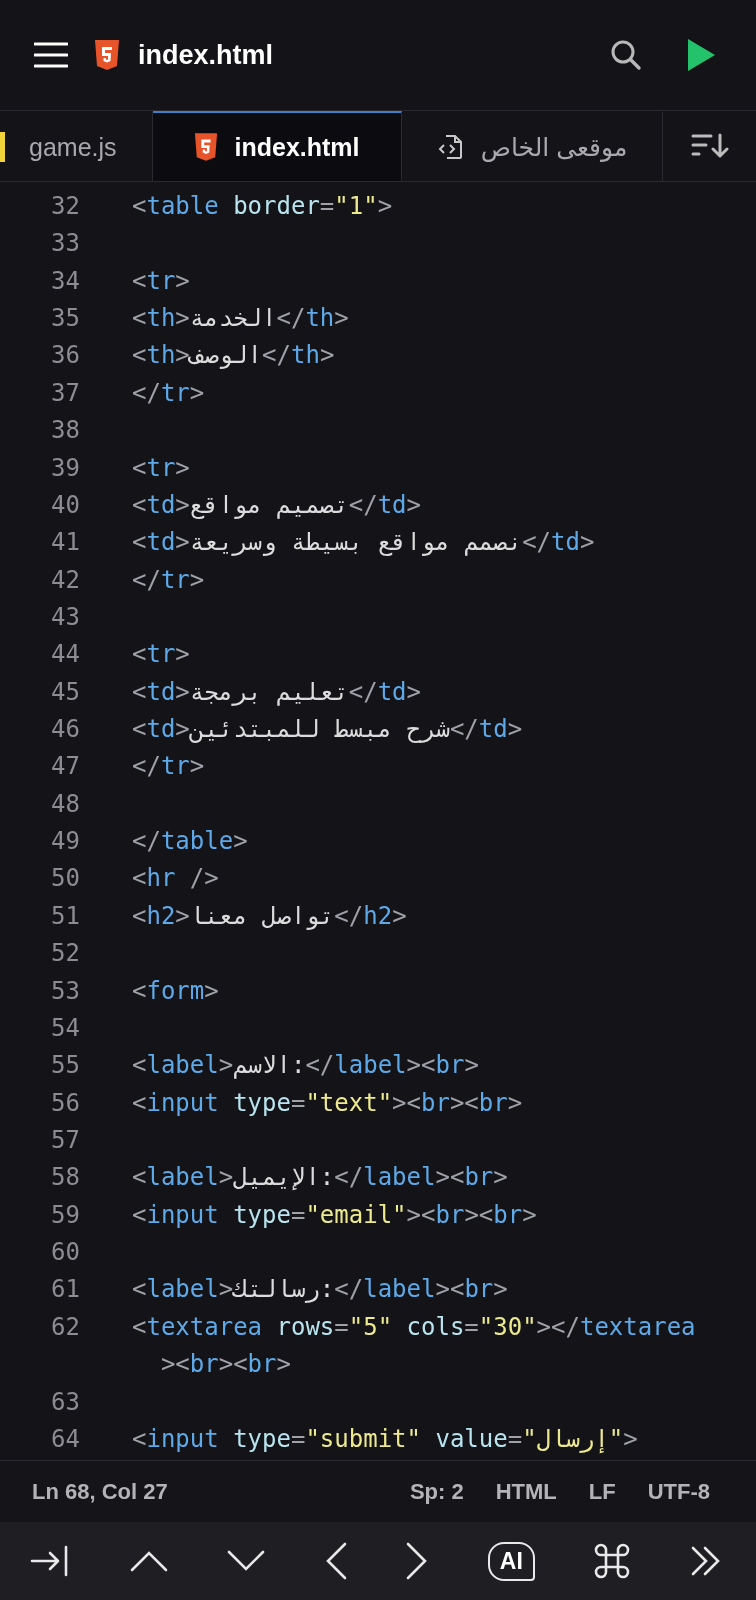 This screenshot has height=1600, width=756. Describe the element at coordinates (65, 319) in the screenshot. I see `line-number: 35` at that location.